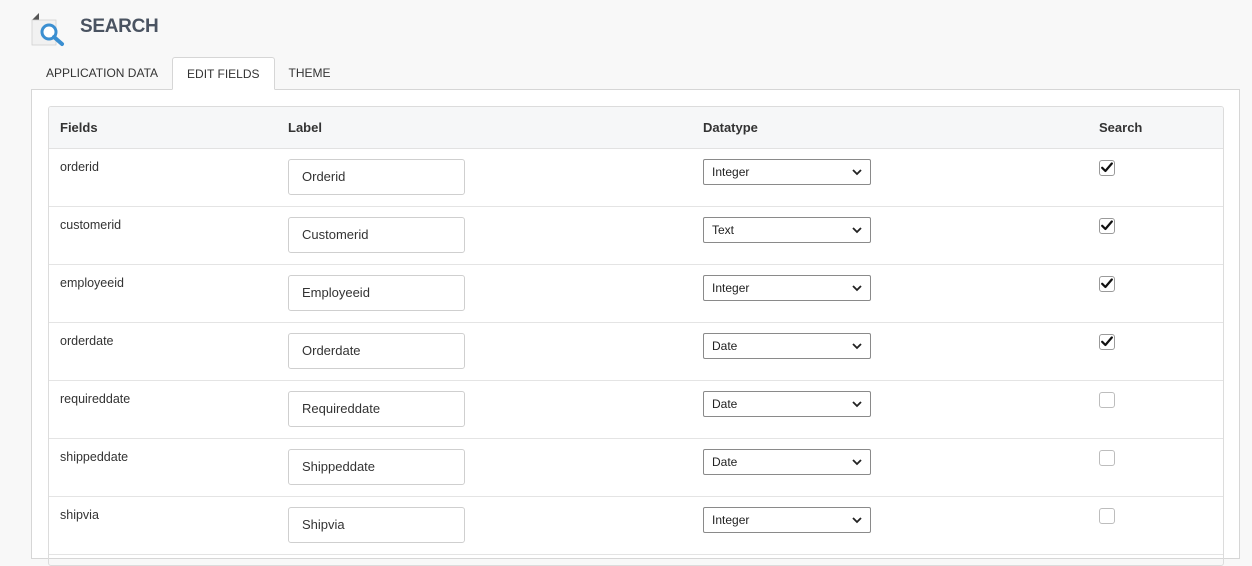 The image size is (1252, 566). I want to click on header-search: Search, so click(1155, 128).